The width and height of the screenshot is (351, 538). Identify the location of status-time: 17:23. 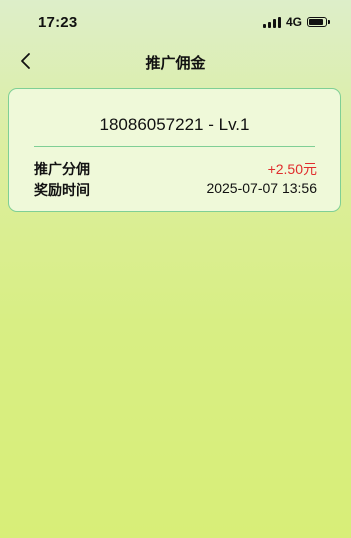
(58, 22).